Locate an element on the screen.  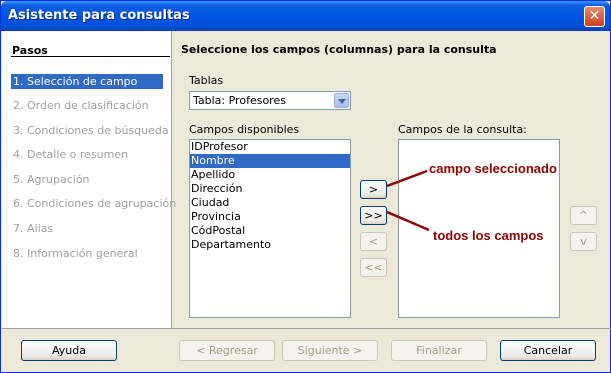
remove-field-button: < is located at coordinates (373, 241).